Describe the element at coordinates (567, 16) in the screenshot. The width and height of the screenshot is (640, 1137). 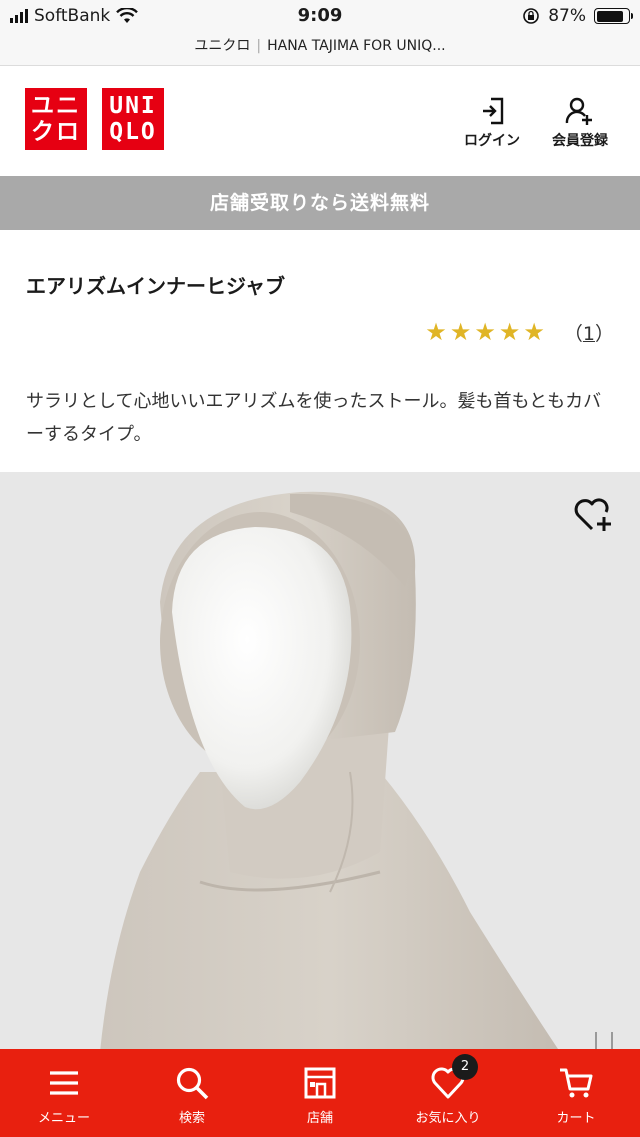
I see `battery-percent: 87%` at that location.